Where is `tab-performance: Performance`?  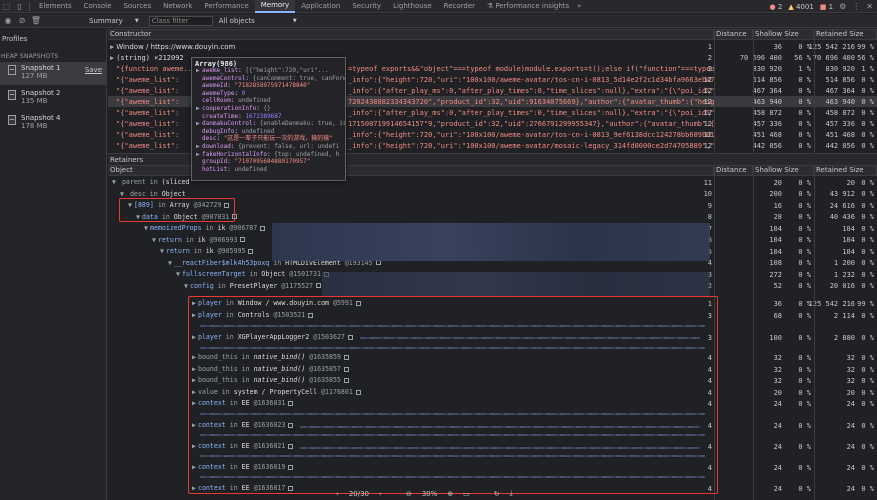
tab-performance: Performance is located at coordinates (226, 6).